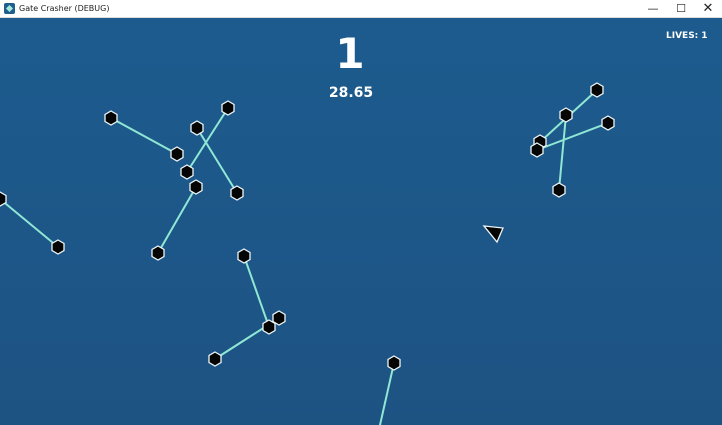 The height and width of the screenshot is (425, 722). I want to click on window-title: Gate Crasher (DEBUG), so click(64, 8).